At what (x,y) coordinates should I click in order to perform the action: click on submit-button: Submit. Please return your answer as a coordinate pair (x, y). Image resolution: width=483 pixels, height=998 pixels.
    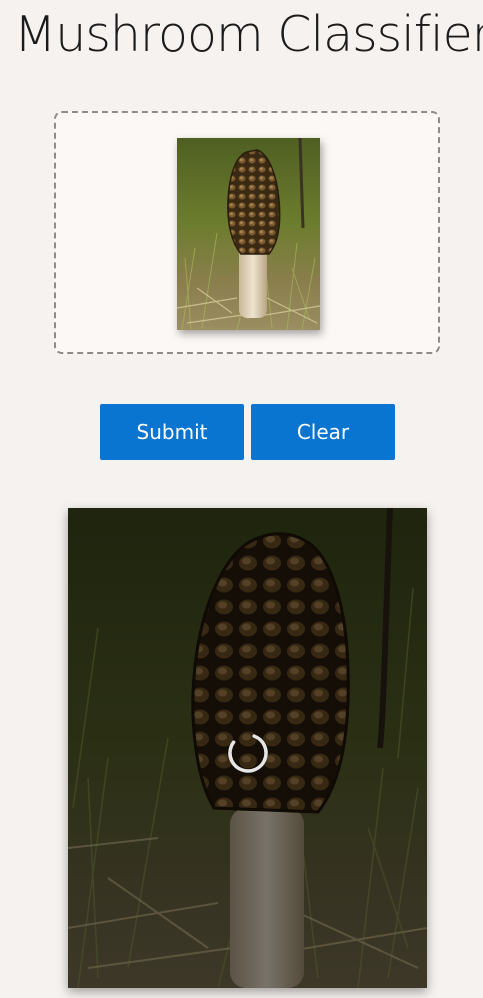
    Looking at the image, I should click on (172, 432).